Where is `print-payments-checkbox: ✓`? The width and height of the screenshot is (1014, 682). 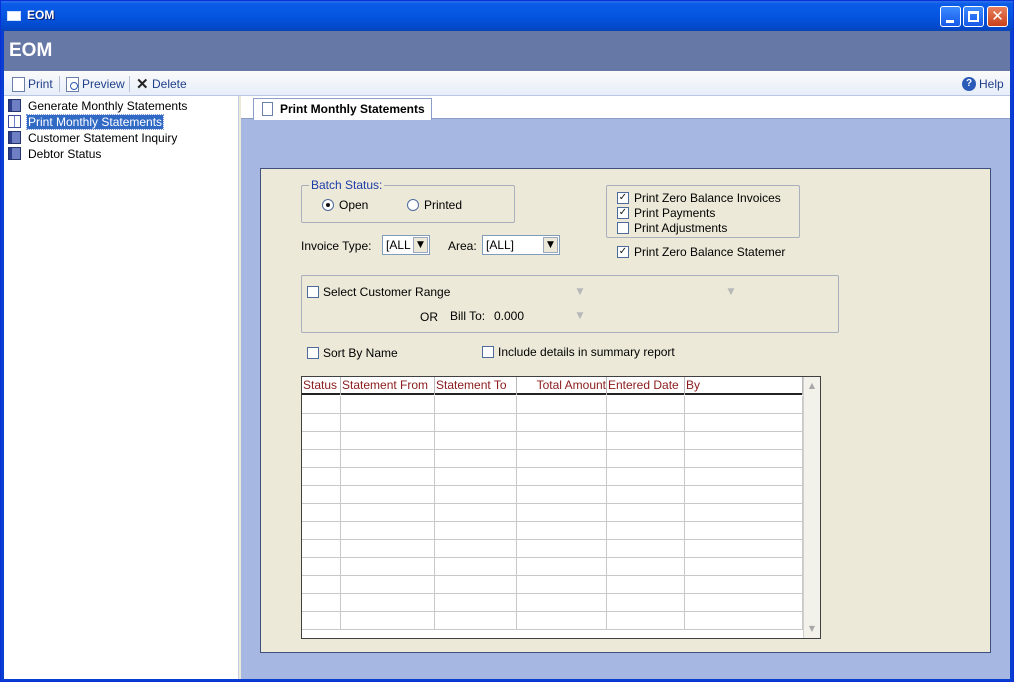 print-payments-checkbox: ✓ is located at coordinates (623, 213).